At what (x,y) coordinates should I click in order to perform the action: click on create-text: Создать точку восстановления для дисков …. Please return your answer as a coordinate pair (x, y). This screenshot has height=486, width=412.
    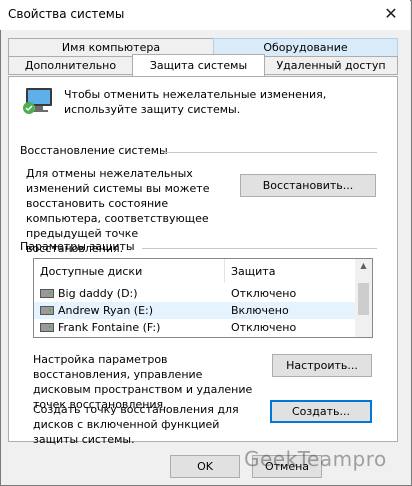
    Looking at the image, I should click on (136, 424).